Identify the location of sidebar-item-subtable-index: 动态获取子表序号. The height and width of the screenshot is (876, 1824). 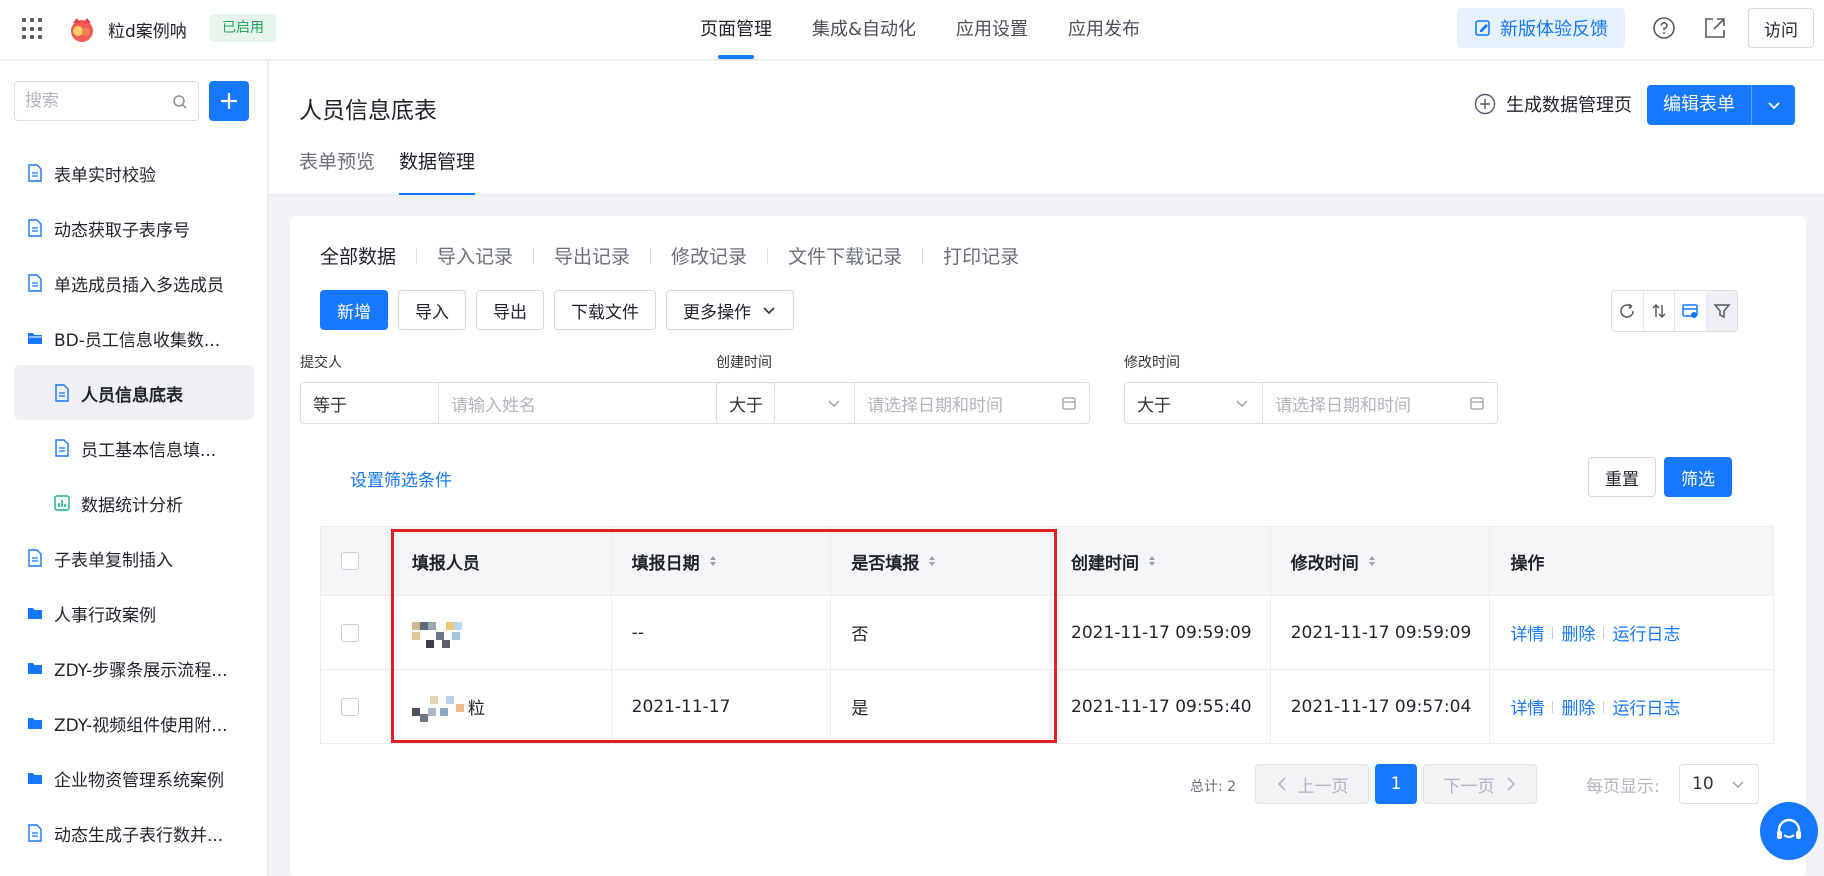
(134, 227).